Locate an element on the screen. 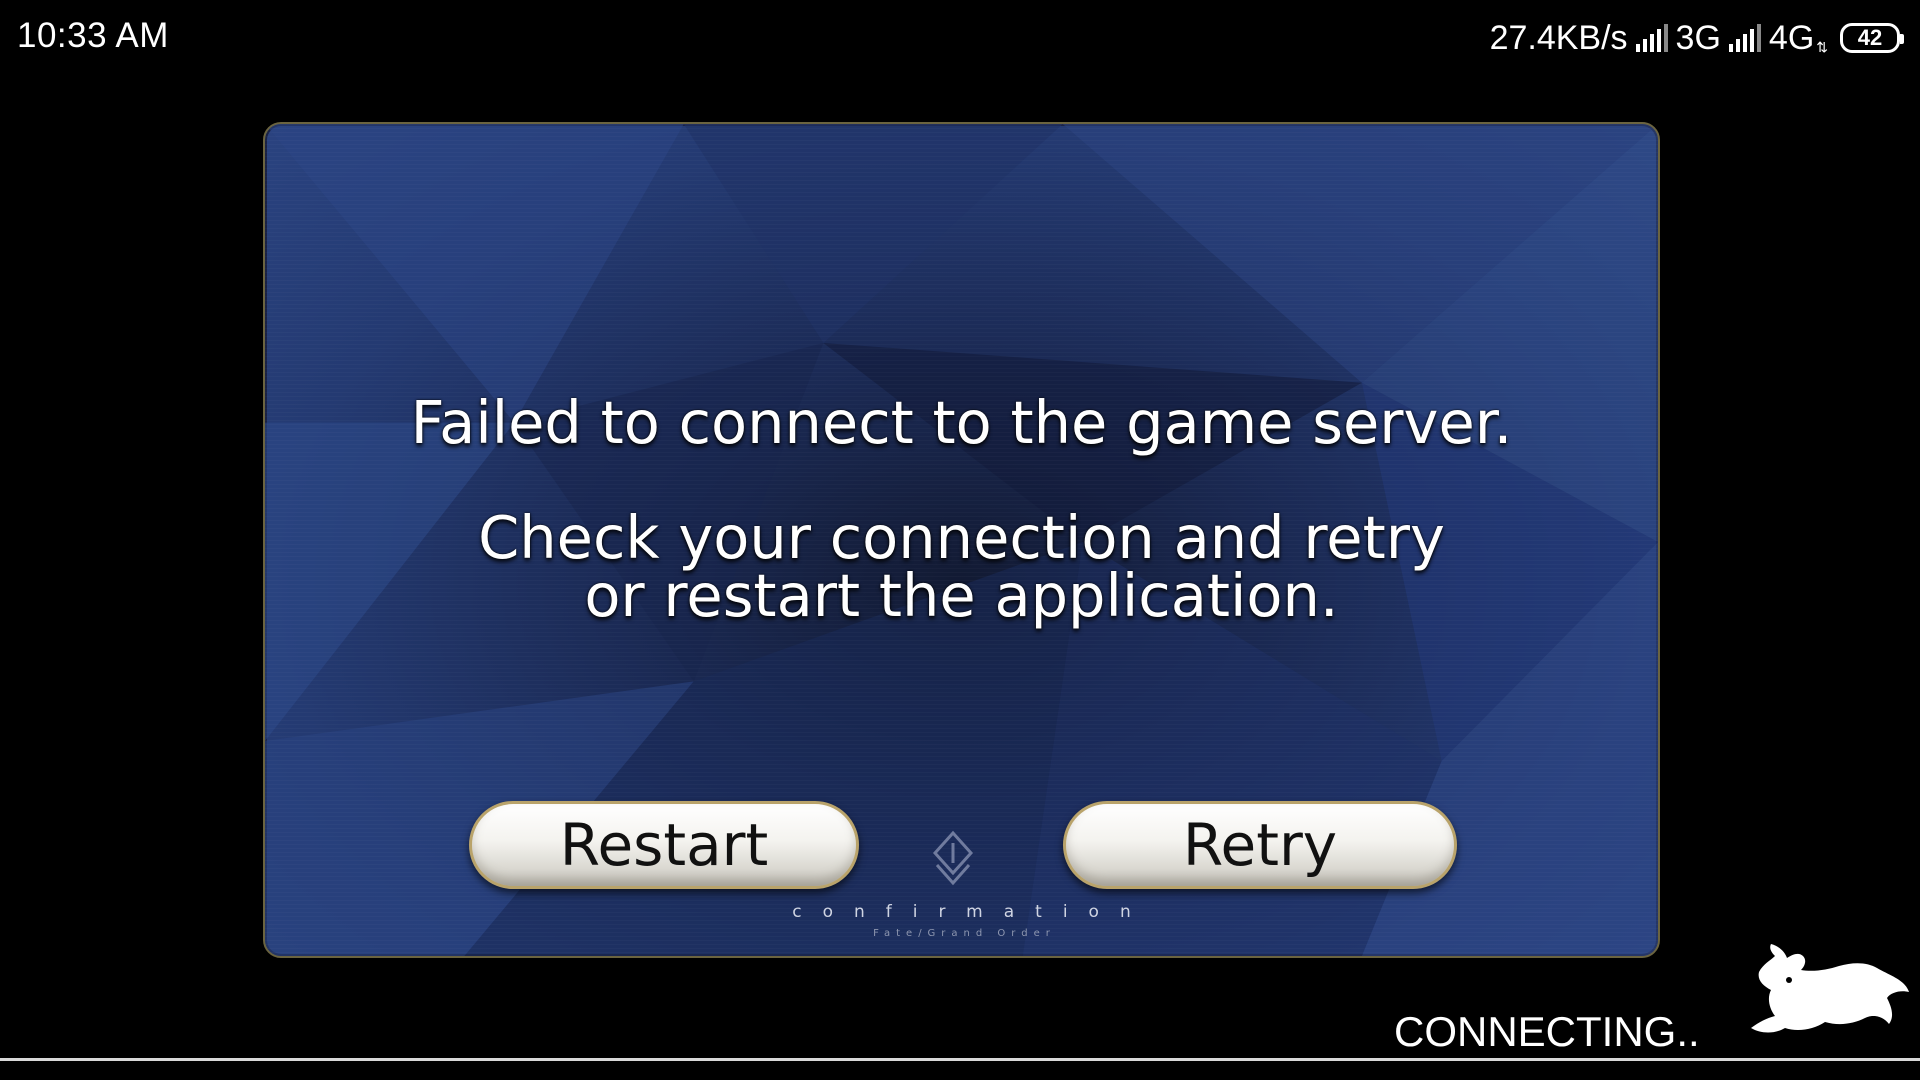 The image size is (1920, 1080). network-type-1: 3G is located at coordinates (1698, 37).